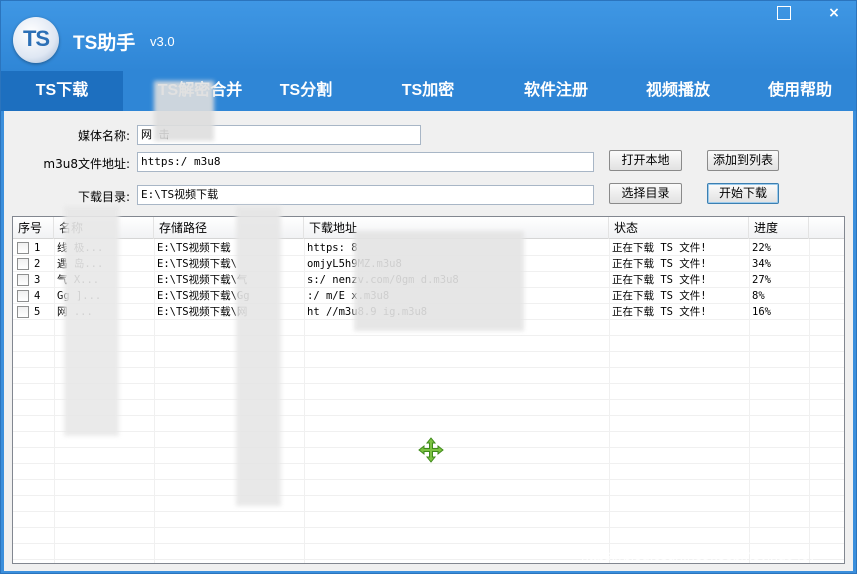  Describe the element at coordinates (33, 228) in the screenshot. I see `col-num: 序号` at that location.